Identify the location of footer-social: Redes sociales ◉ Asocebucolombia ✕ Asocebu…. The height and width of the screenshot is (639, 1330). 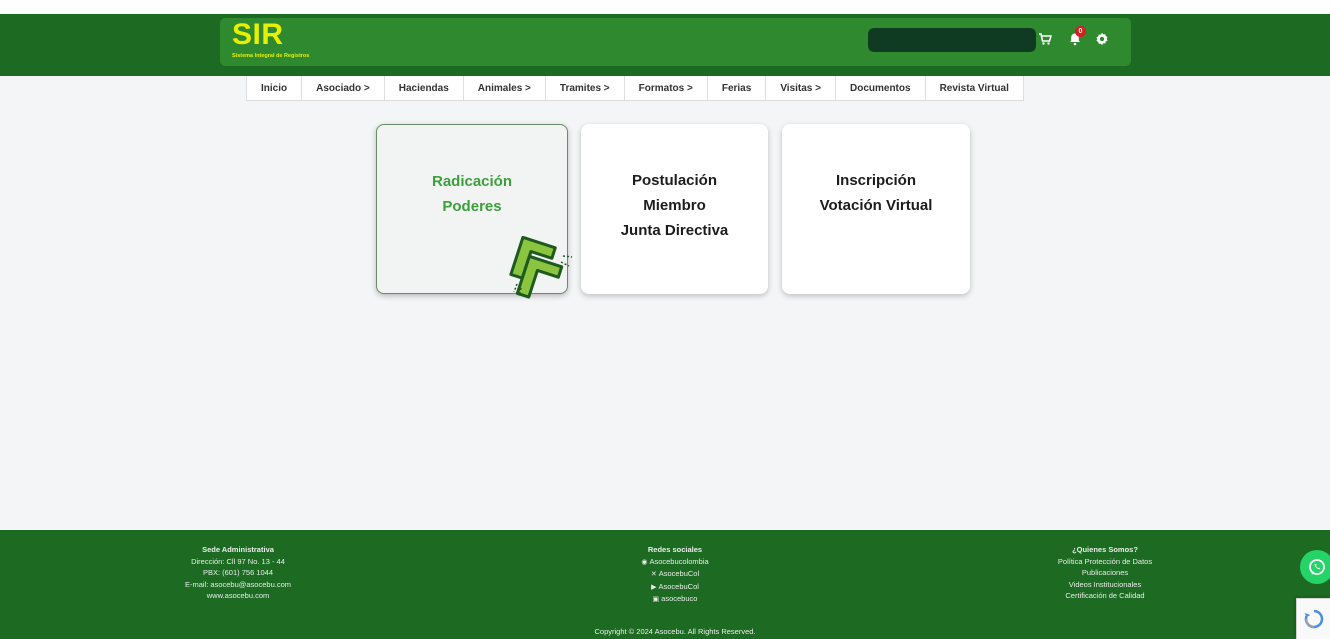
(675, 575).